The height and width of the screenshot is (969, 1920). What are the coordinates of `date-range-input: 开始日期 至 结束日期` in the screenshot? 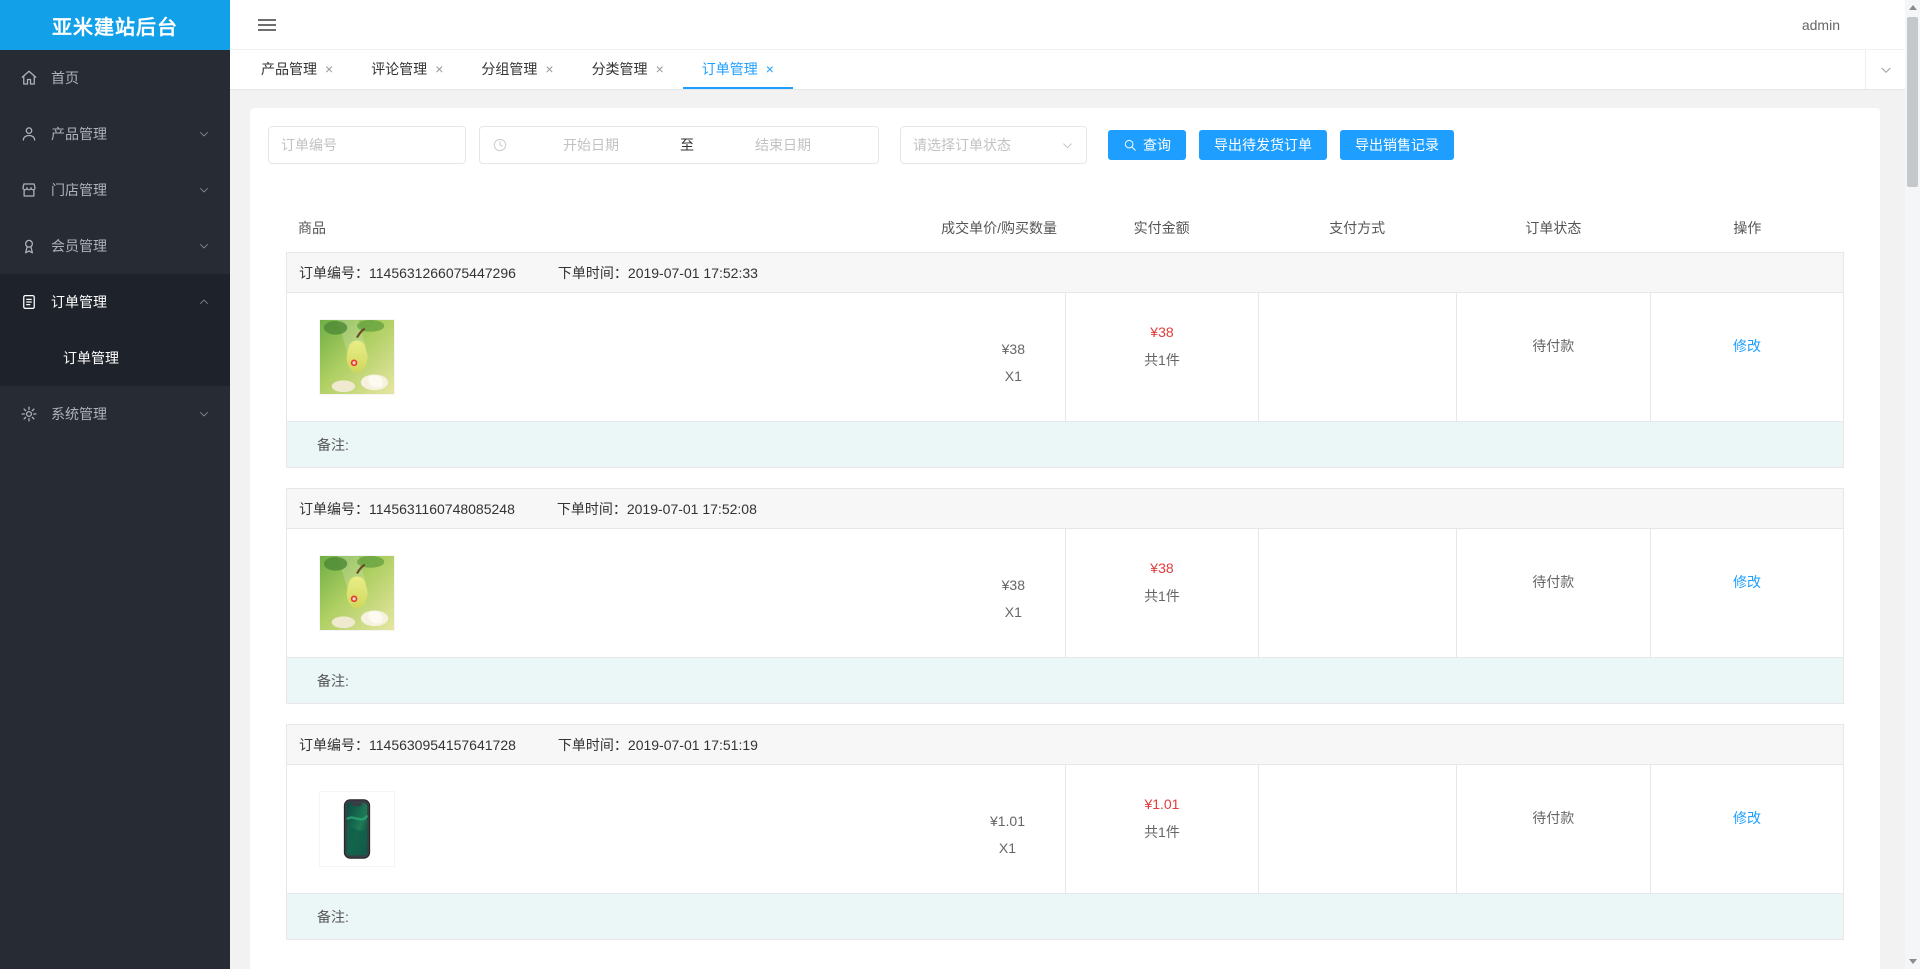 It's located at (679, 145).